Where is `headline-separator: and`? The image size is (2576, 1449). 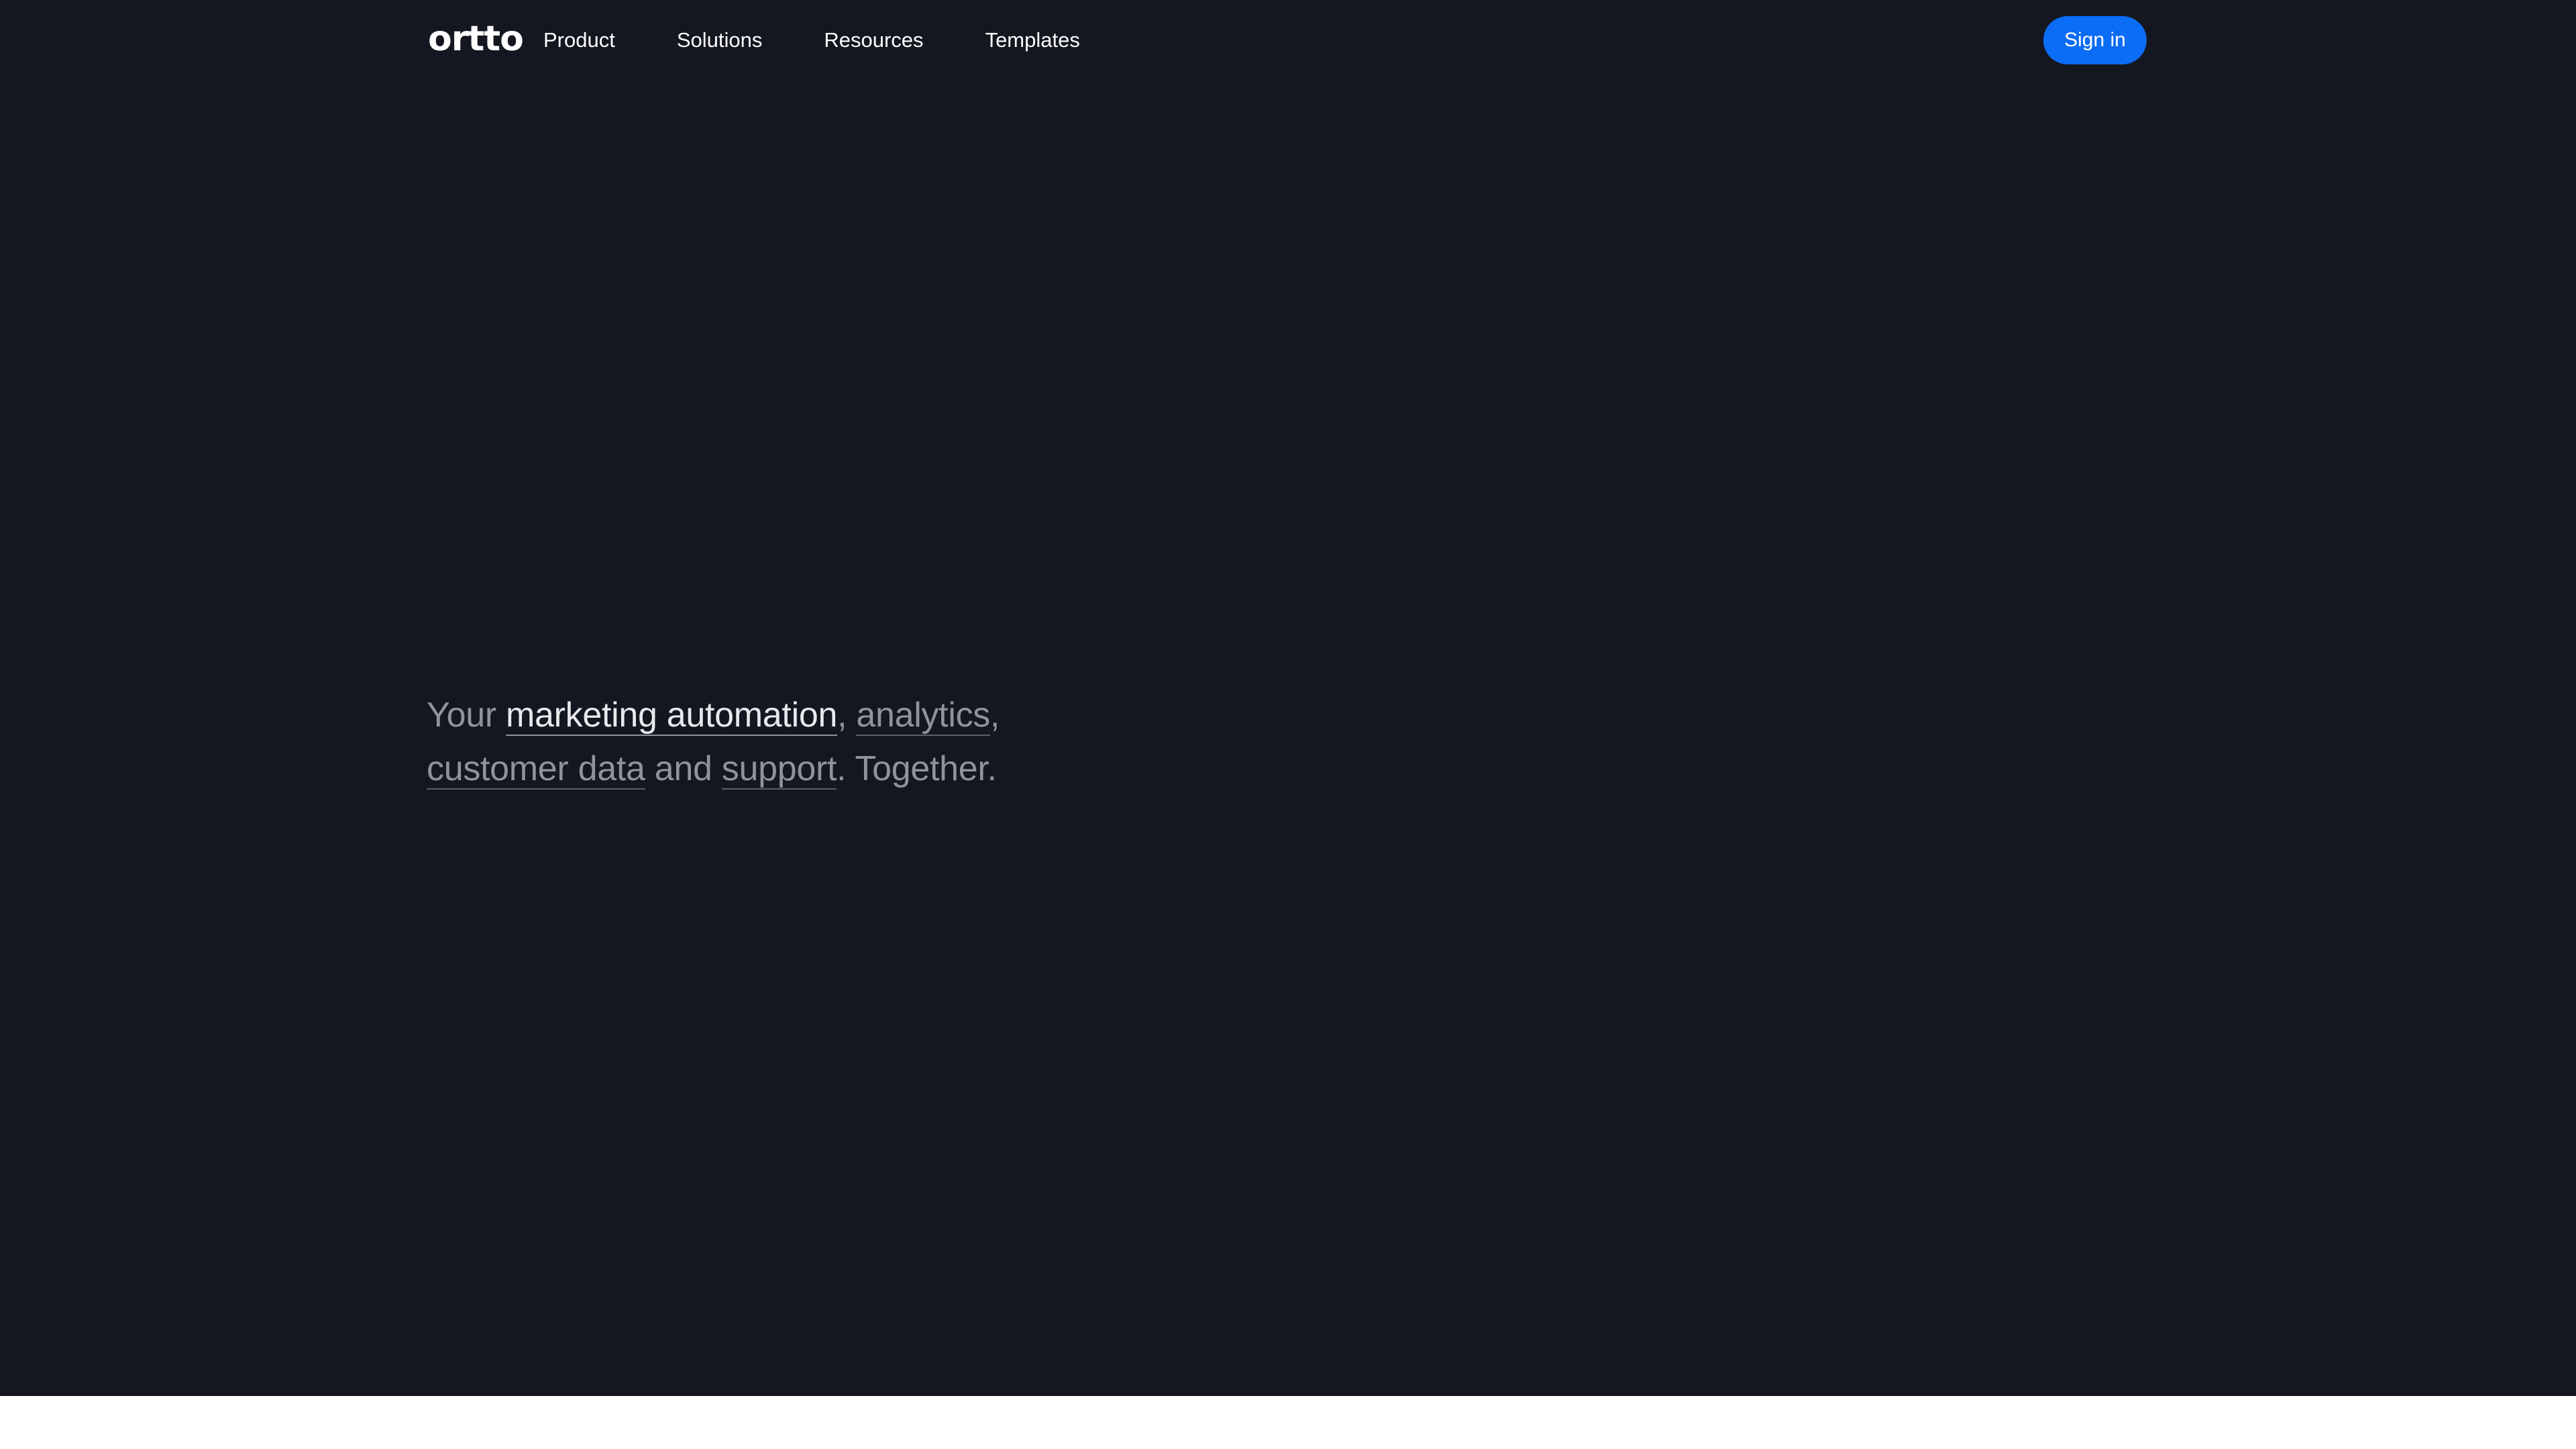 headline-separator: and is located at coordinates (683, 768).